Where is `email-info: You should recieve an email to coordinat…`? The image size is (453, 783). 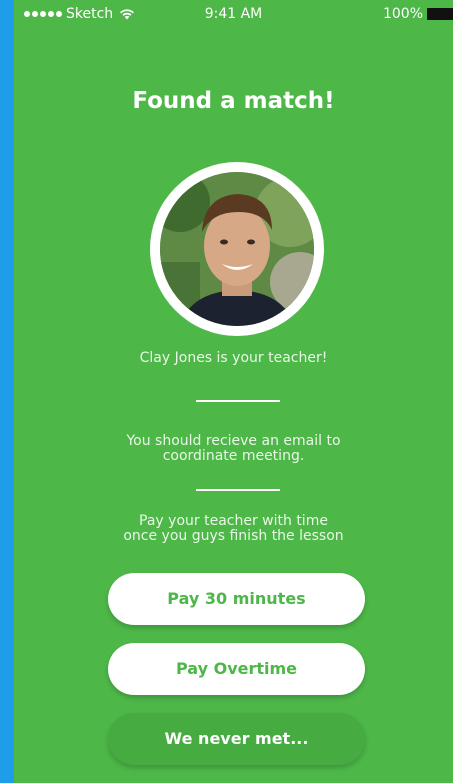
email-info: You should recieve an email to coordinat… is located at coordinates (233, 449).